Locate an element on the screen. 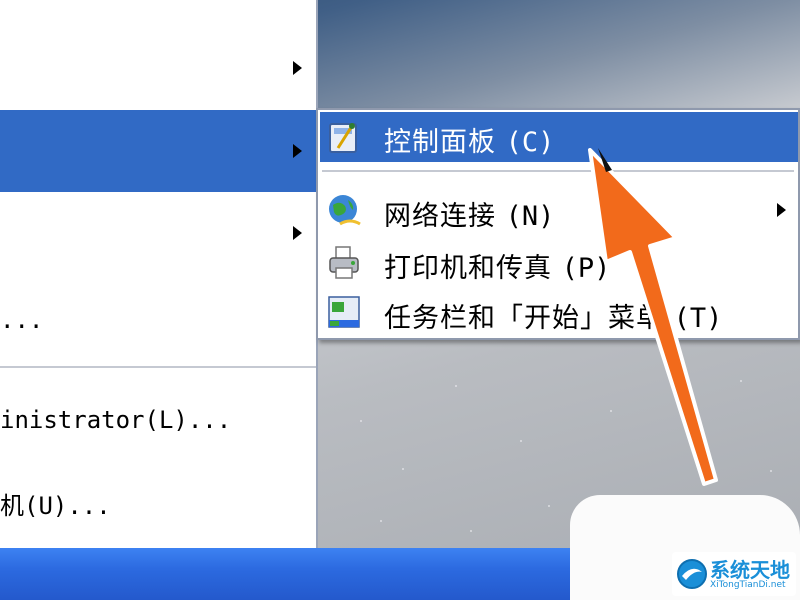 This screenshot has width=800, height=600. submenu-item-shortcut: (T) is located at coordinates (698, 318).